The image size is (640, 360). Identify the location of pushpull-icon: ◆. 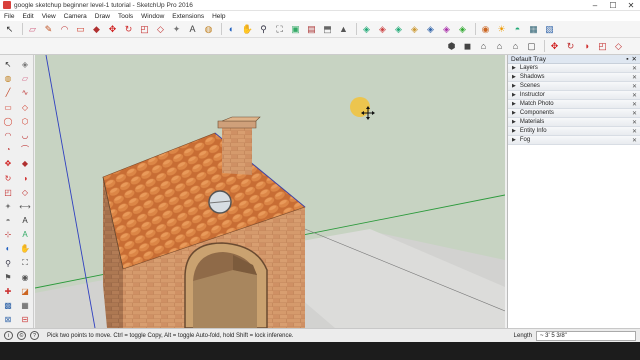
(96, 29).